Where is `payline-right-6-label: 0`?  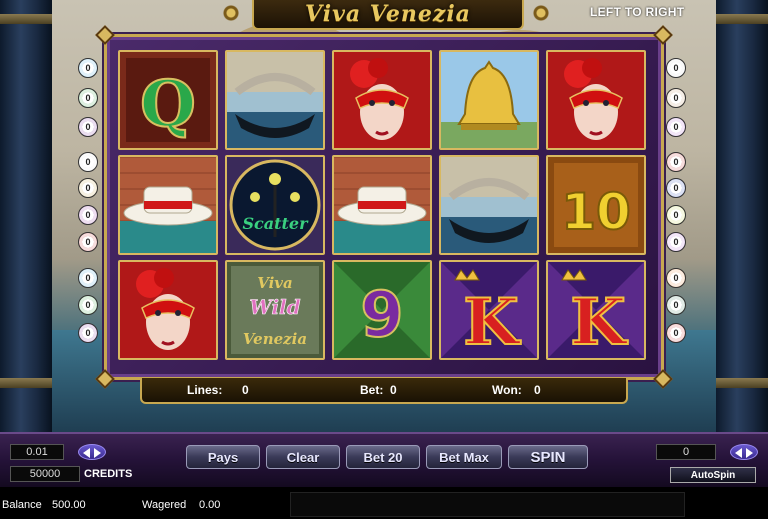
payline-right-6-label: 0 is located at coordinates (676, 215).